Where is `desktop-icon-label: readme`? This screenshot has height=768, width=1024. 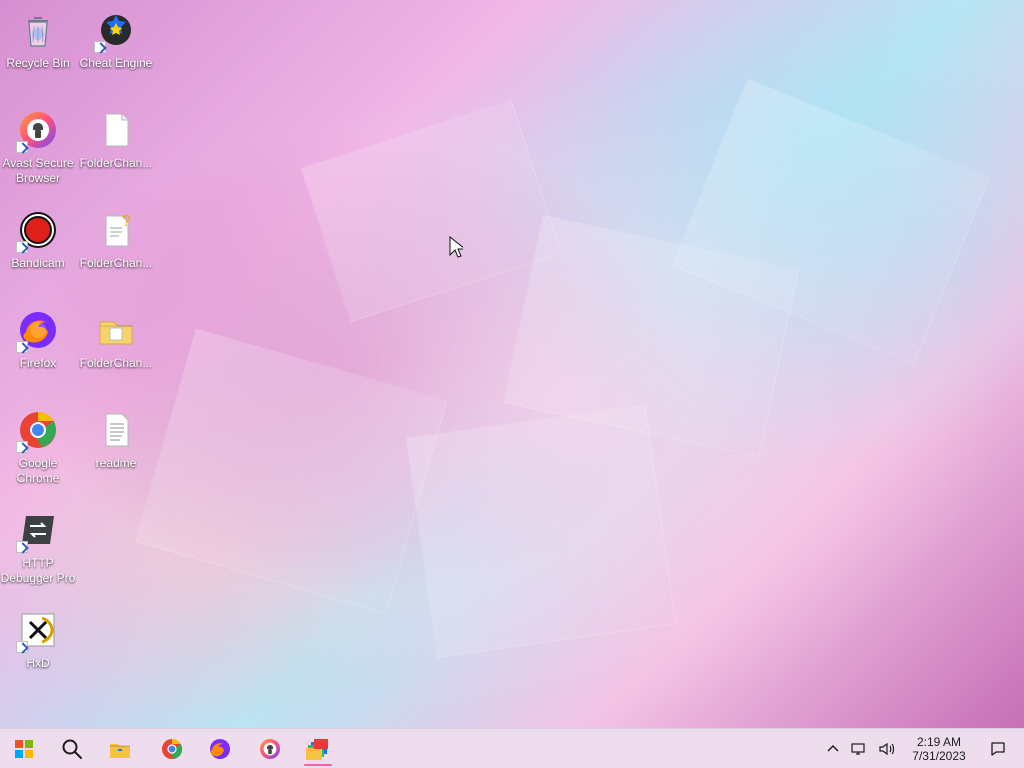
desktop-icon-label: readme is located at coordinates (116, 463).